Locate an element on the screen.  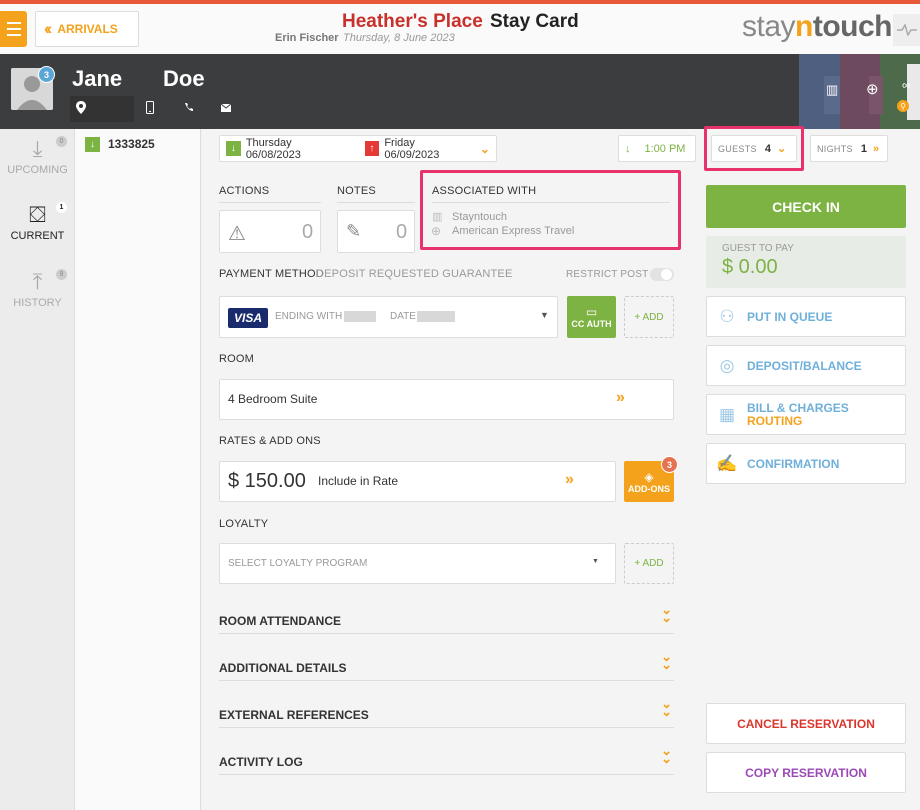
reservation-list is located at coordinates (138, 469).